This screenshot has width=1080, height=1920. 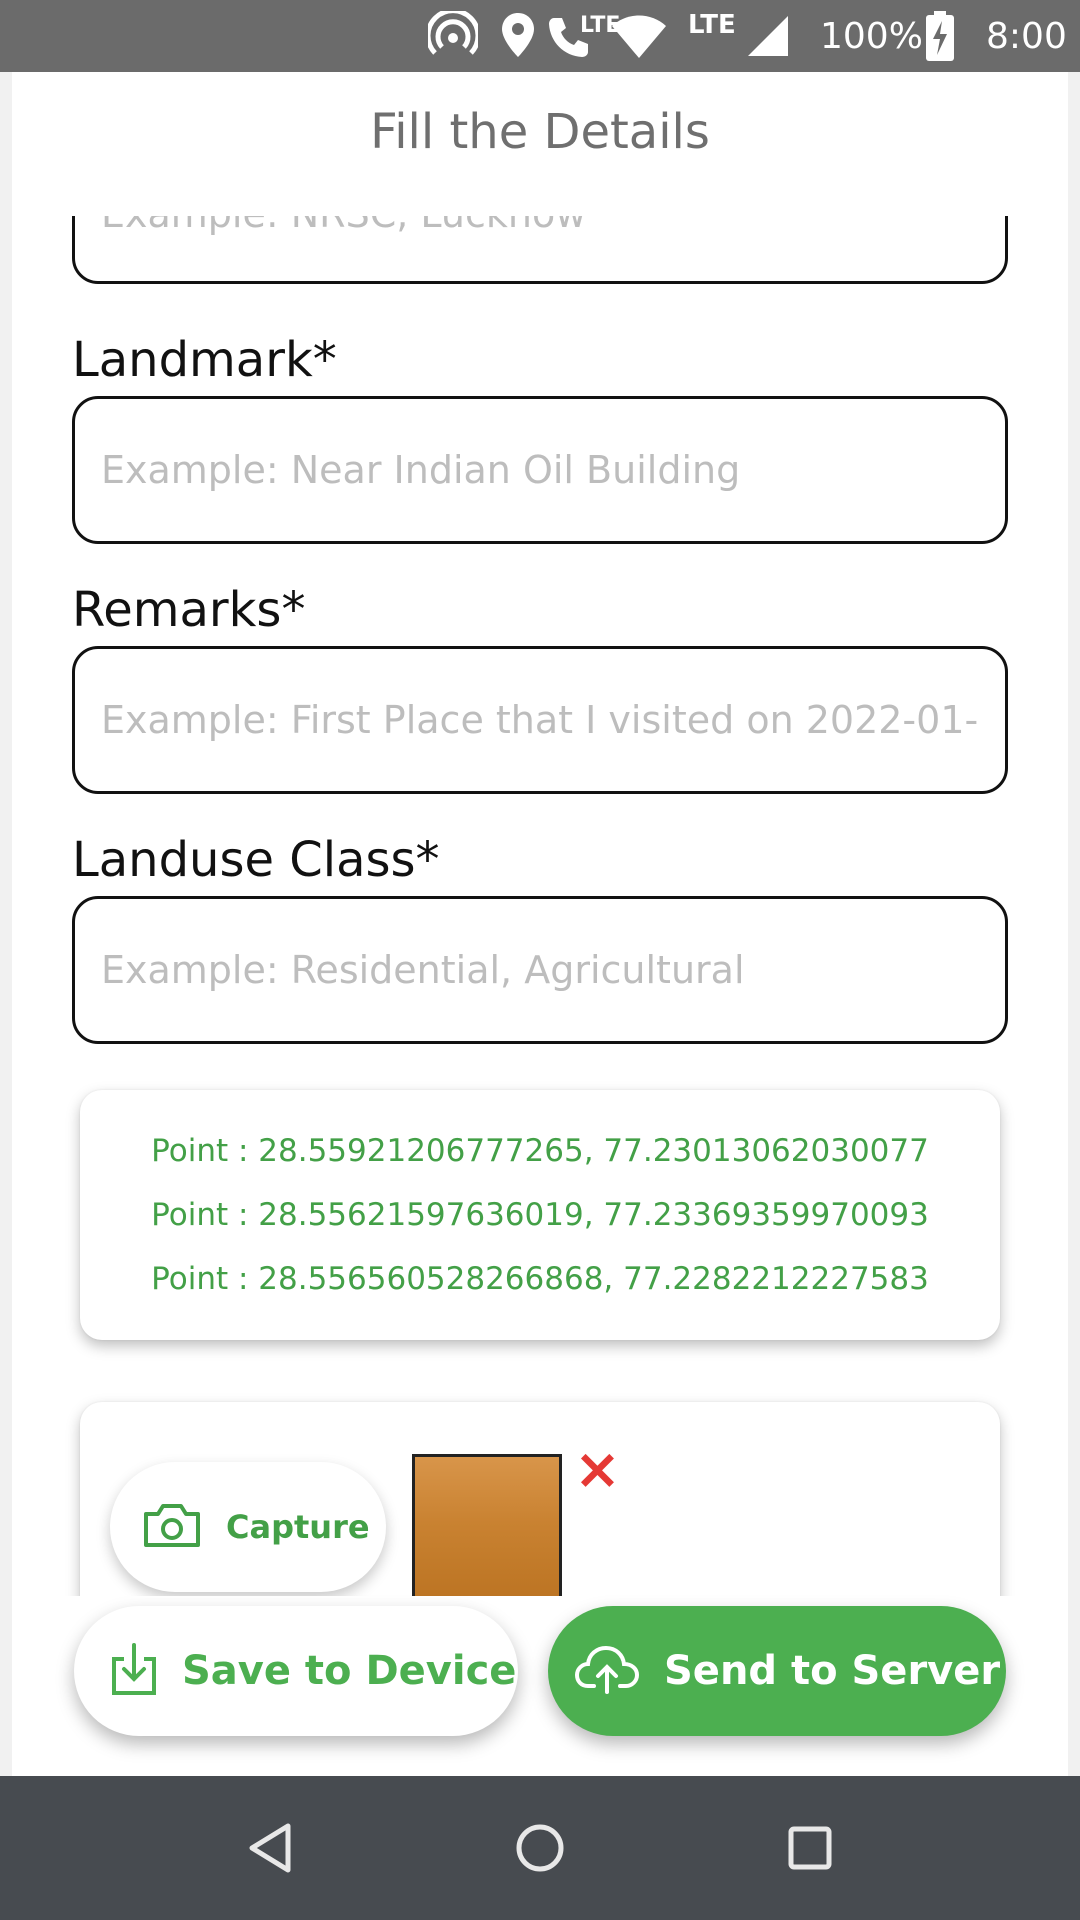 What do you see at coordinates (607, 1671) in the screenshot?
I see `cloud-upload-icon` at bounding box center [607, 1671].